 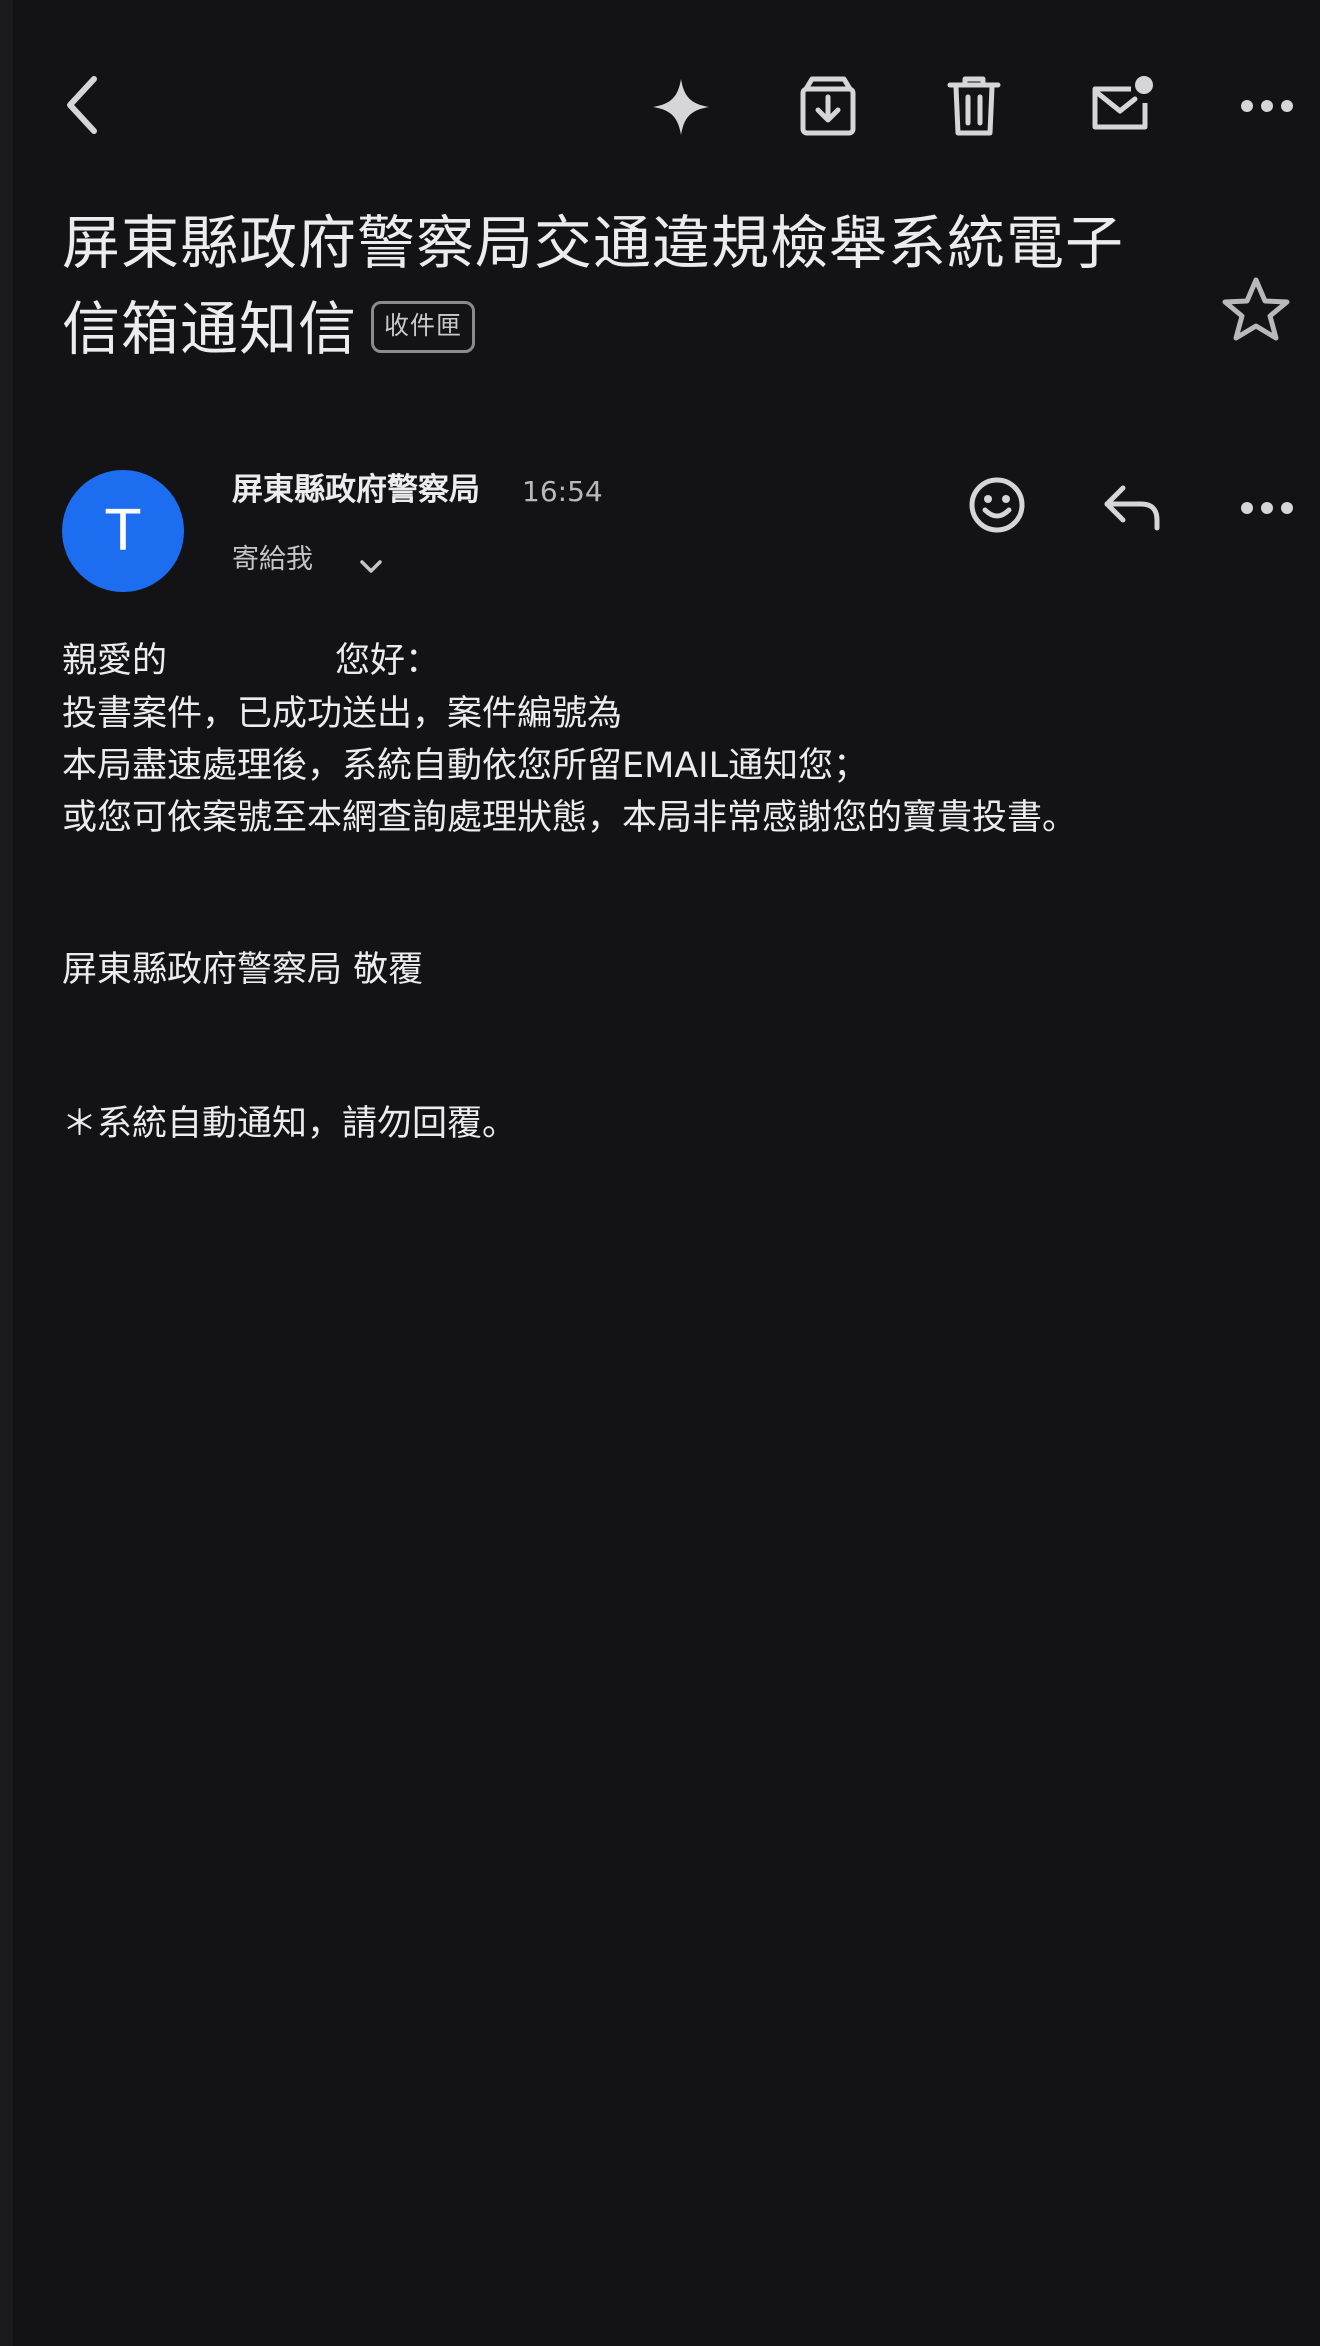 What do you see at coordinates (562, 491) in the screenshot?
I see `sent-time: 16:54` at bounding box center [562, 491].